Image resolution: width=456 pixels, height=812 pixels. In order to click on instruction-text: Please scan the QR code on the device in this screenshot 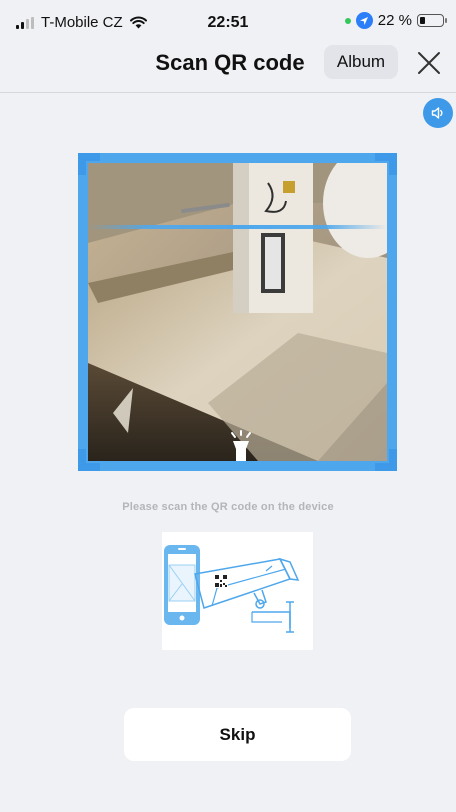, I will do `click(228, 507)`.